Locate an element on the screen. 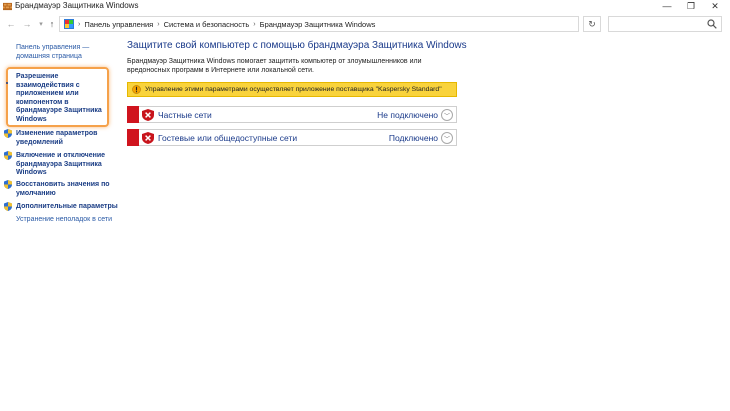 This screenshot has width=730, height=411. breadcrumb-control-panel: Панель управления is located at coordinates (118, 24).